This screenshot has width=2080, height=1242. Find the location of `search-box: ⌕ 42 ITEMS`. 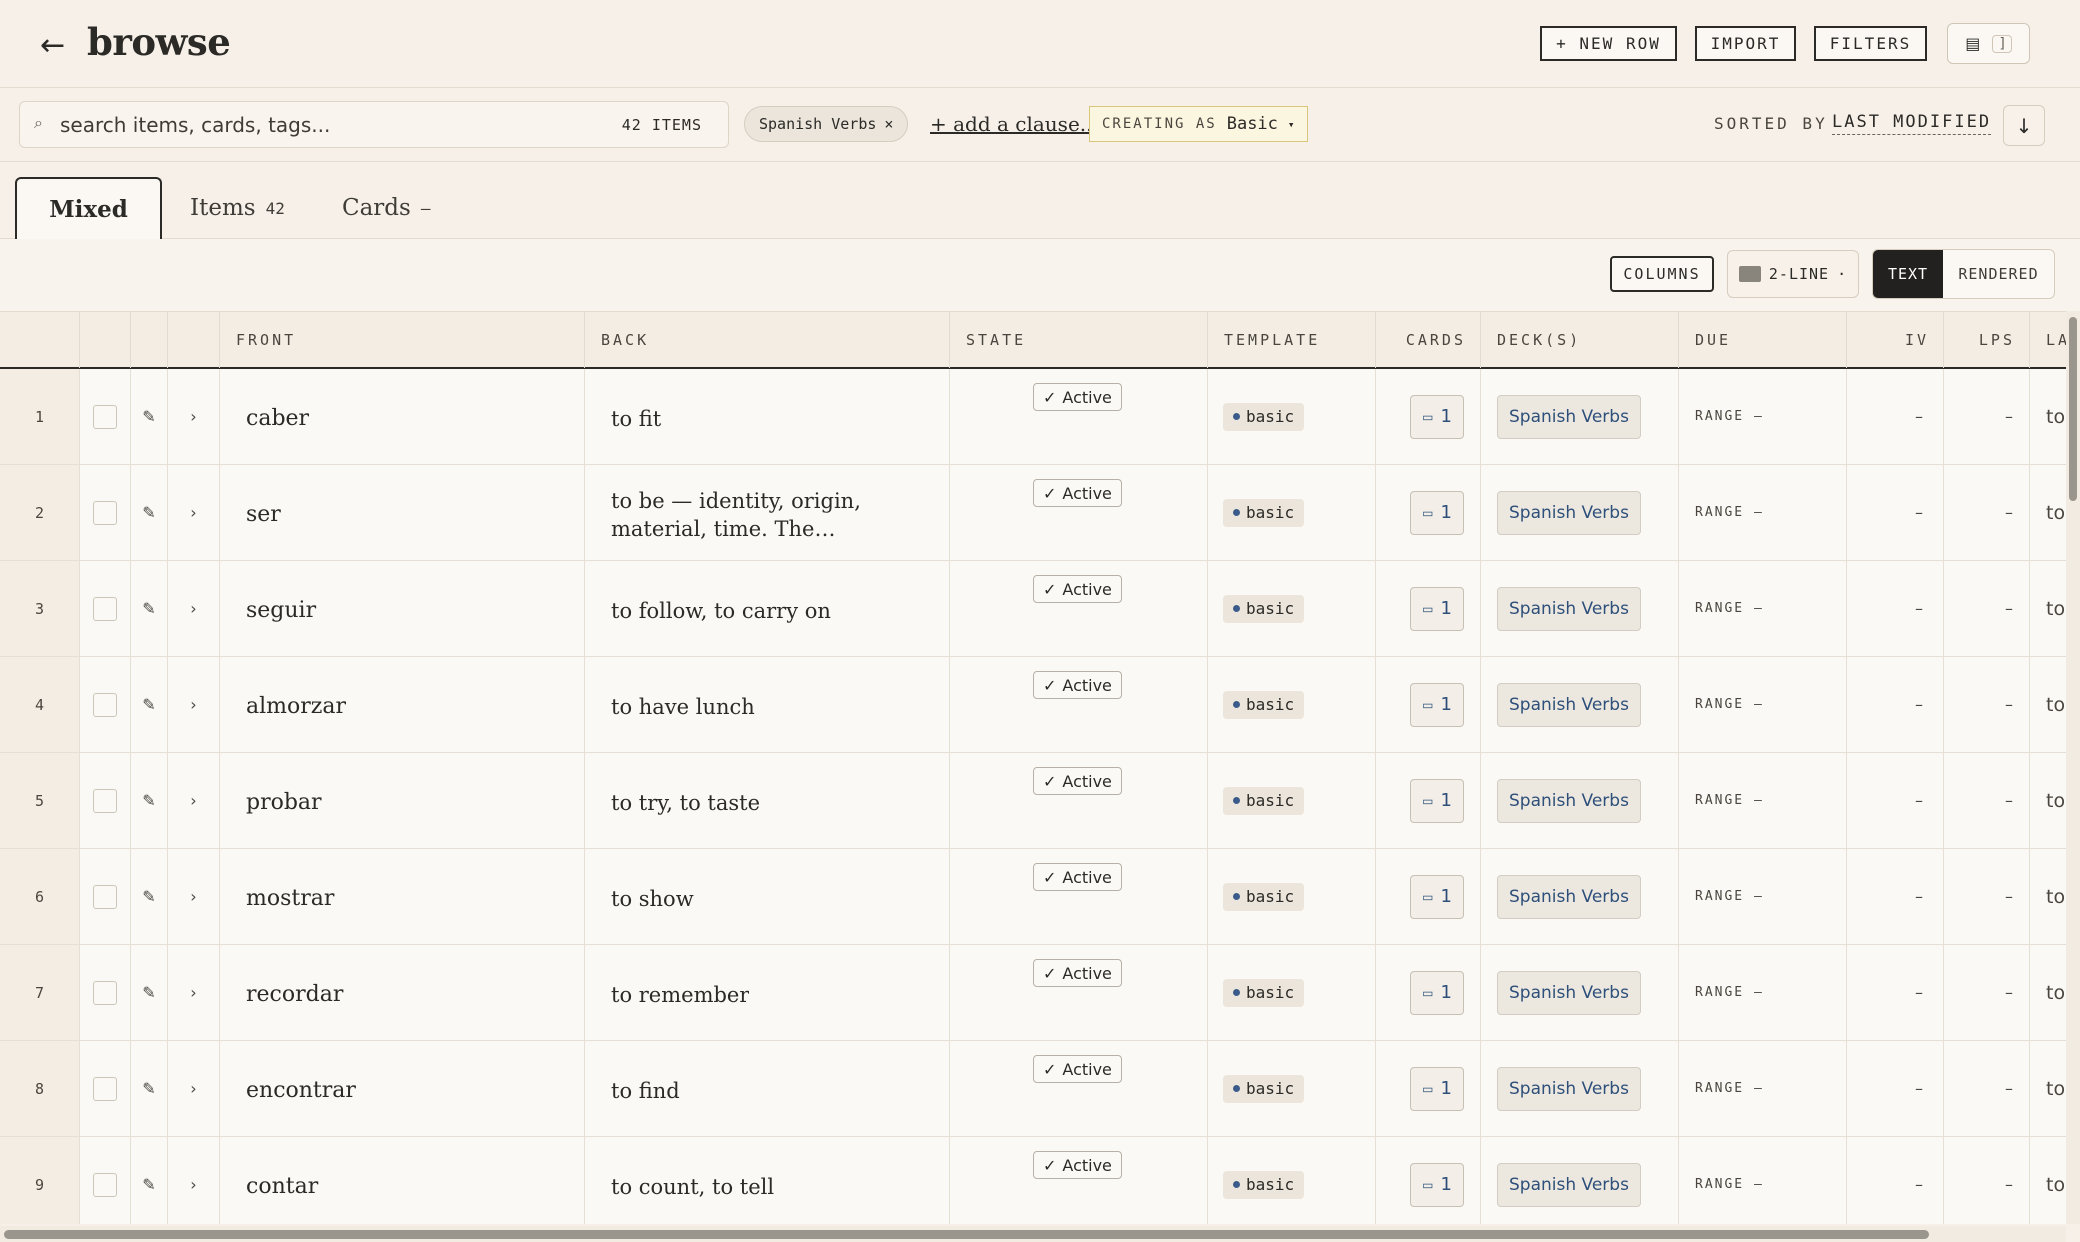

search-box: ⌕ 42 ITEMS is located at coordinates (374, 124).